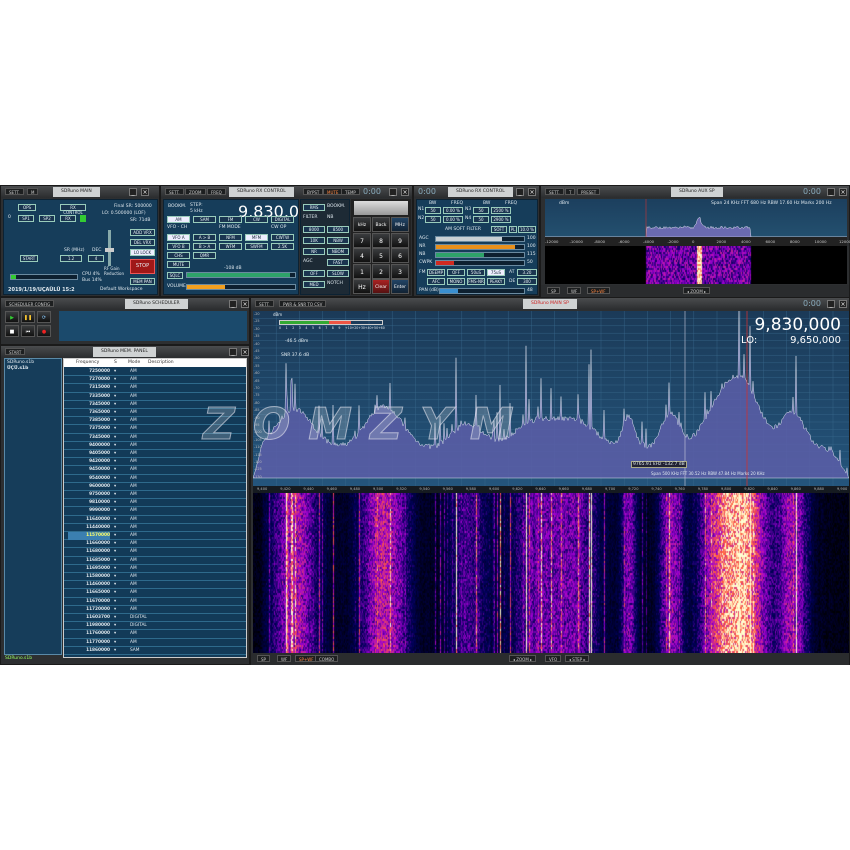 Image resolution: width=850 pixels, height=850 pixels. I want to click on med: MED, so click(314, 284).